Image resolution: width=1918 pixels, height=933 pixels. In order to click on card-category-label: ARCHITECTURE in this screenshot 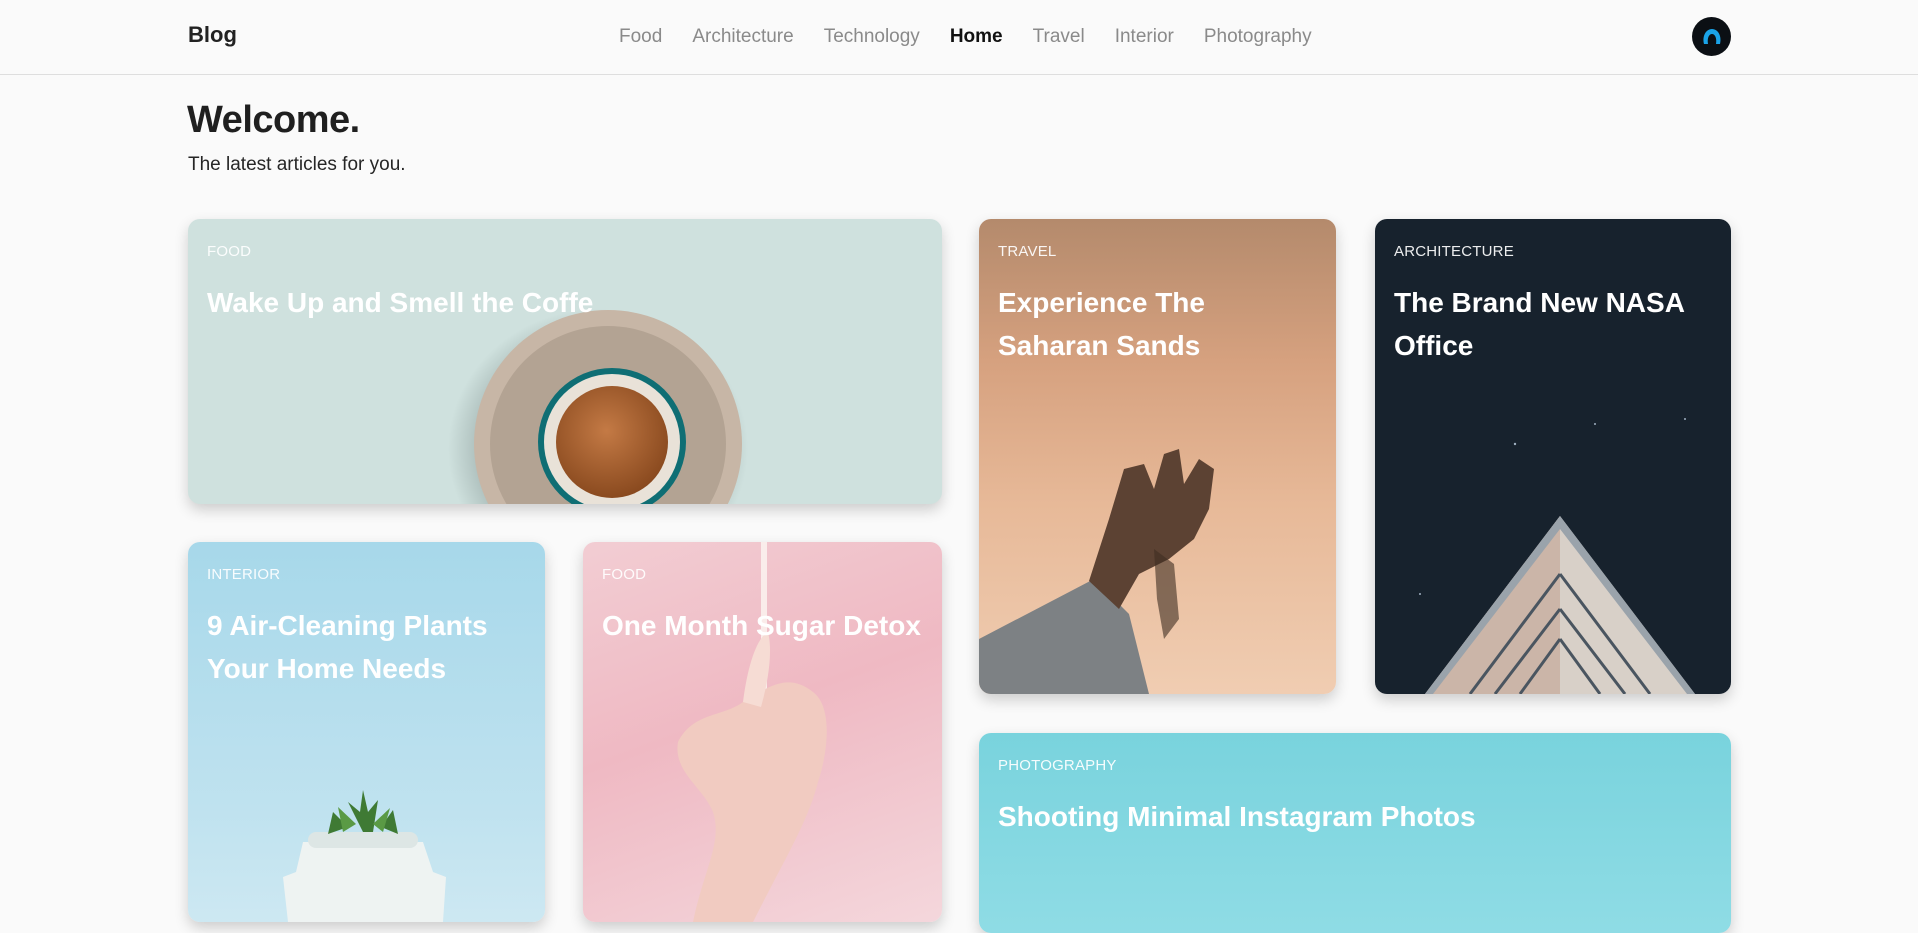, I will do `click(1454, 251)`.